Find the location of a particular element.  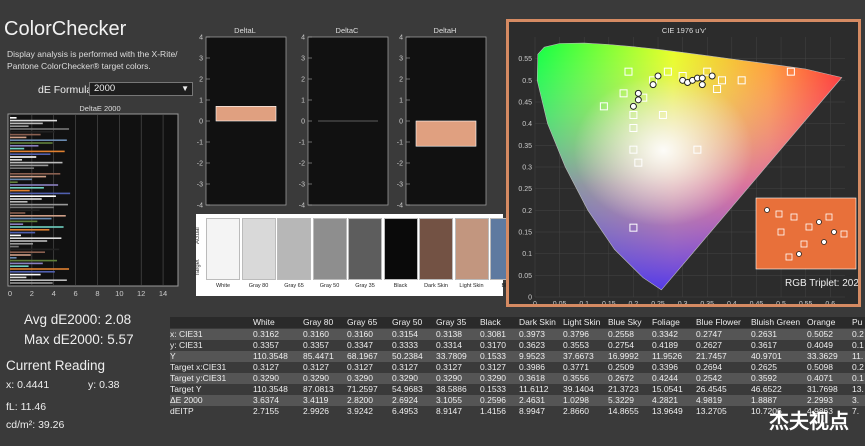

table-cell: 14.8655 is located at coordinates (623, 411).